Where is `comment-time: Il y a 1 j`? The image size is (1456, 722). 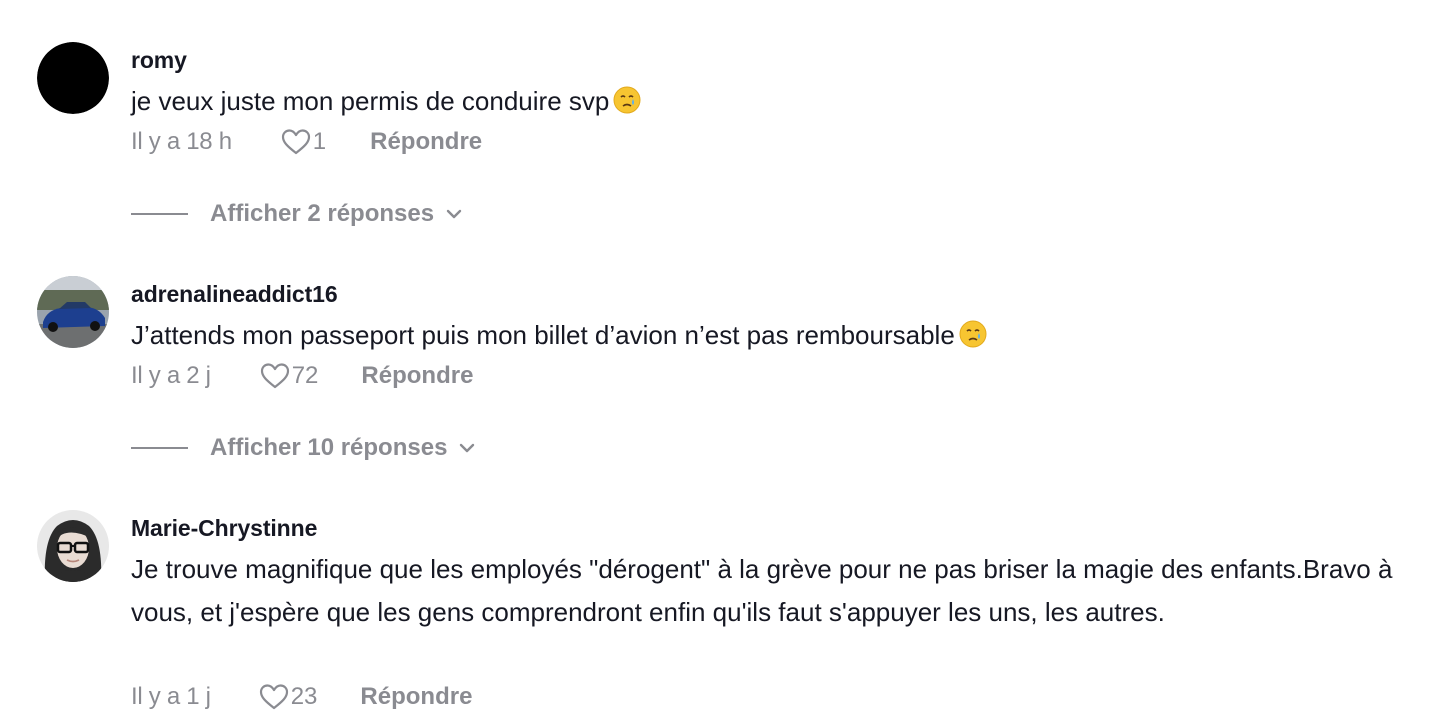
comment-time: Il y a 1 j is located at coordinates (171, 696).